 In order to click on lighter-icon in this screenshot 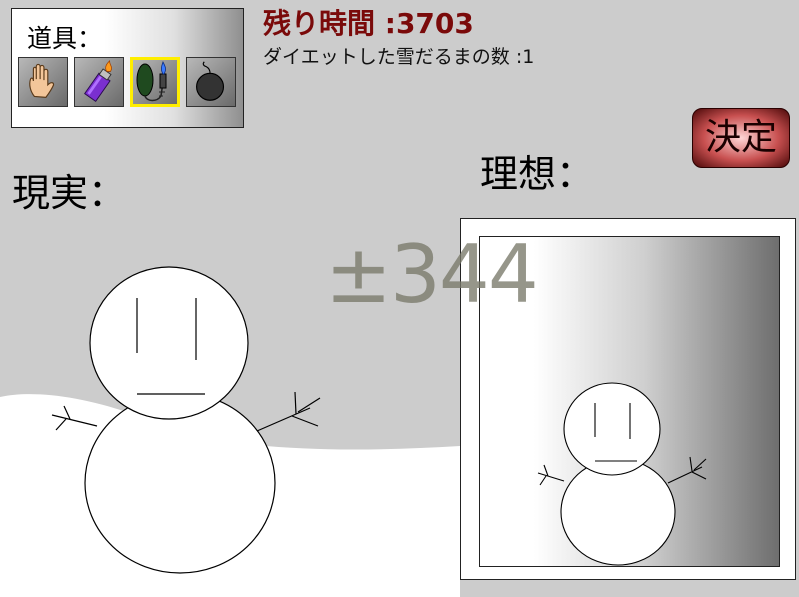, I will do `click(98, 80)`.